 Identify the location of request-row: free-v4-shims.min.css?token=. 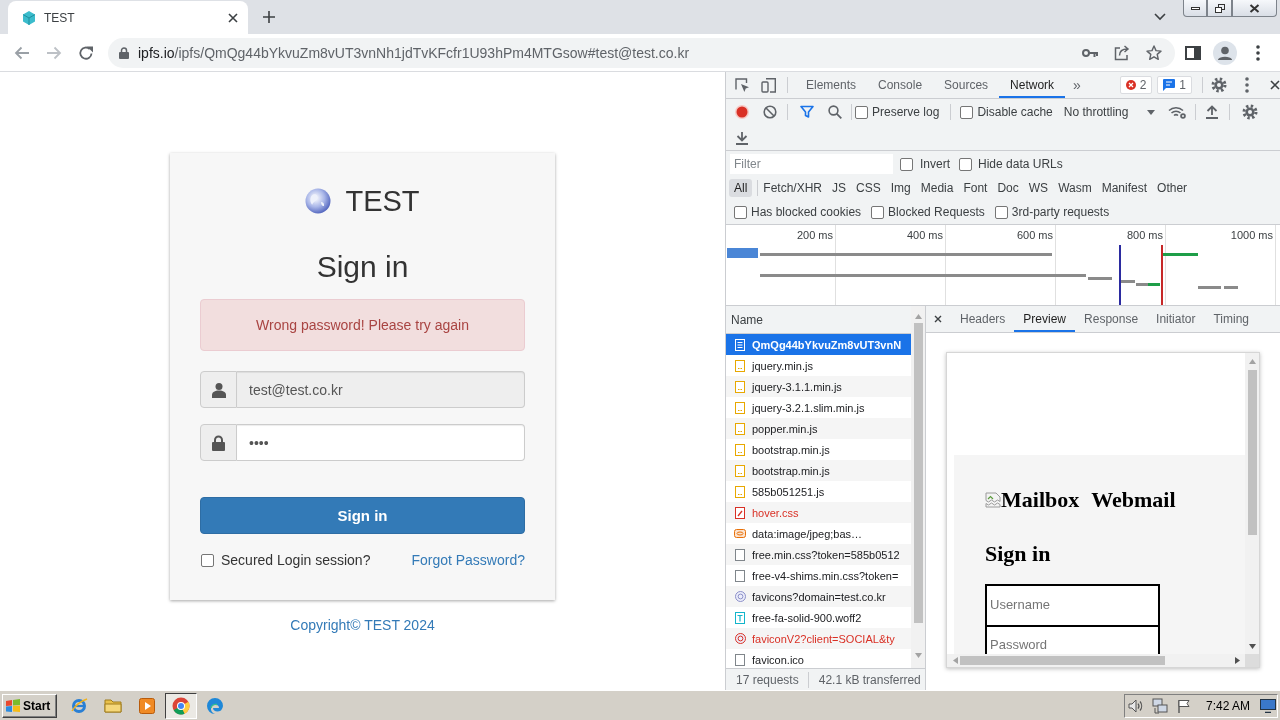
(818, 575).